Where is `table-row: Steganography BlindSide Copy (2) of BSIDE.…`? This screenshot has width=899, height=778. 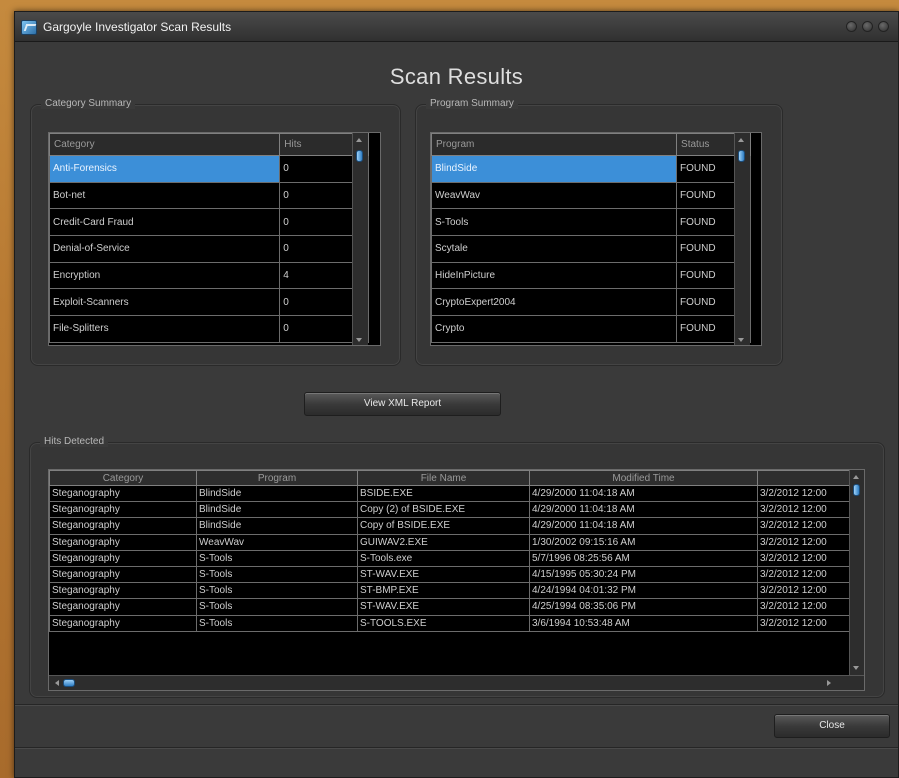
table-row: Steganography BlindSide Copy (2) of BSIDE.… is located at coordinates (449, 510).